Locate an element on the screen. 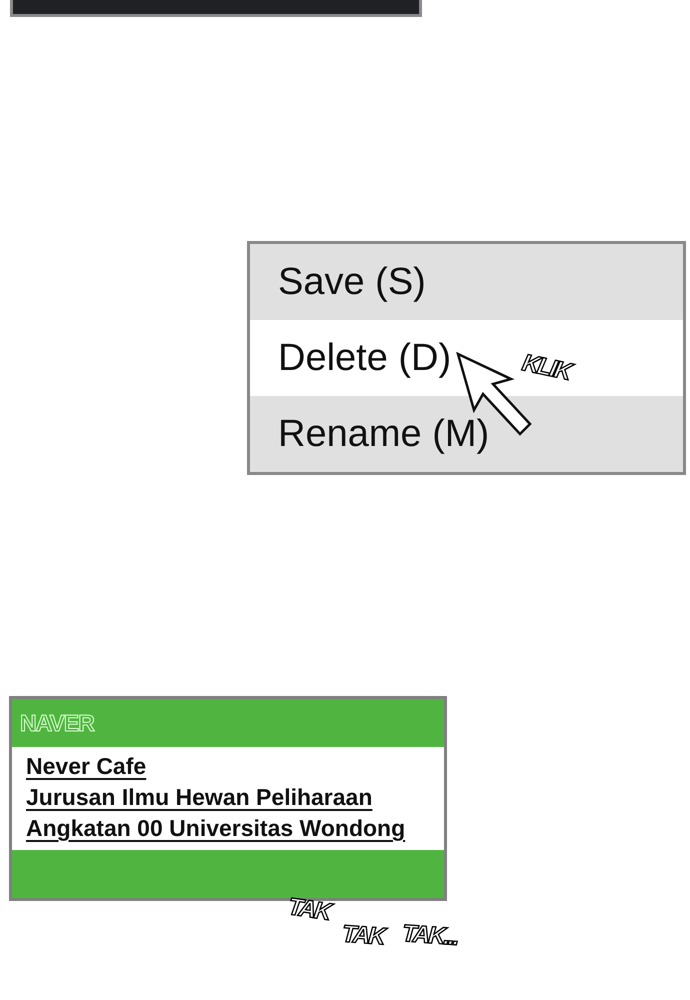  menu-item: Save (S) is located at coordinates (466, 282).